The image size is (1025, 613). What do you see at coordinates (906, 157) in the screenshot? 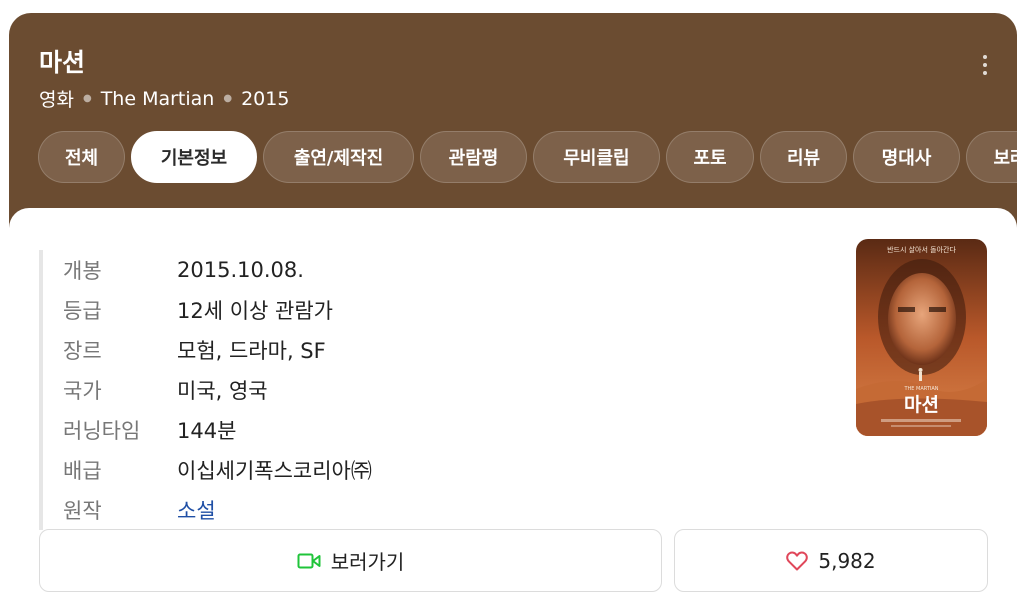
I see `tab-famous-lines: 명대사` at bounding box center [906, 157].